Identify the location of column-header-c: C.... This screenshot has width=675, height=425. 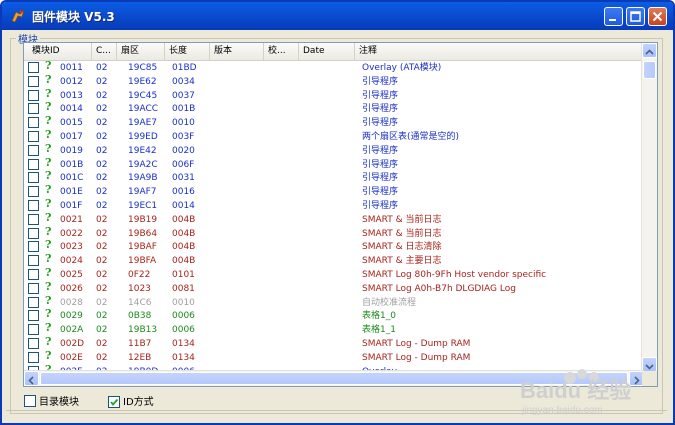
(104, 51).